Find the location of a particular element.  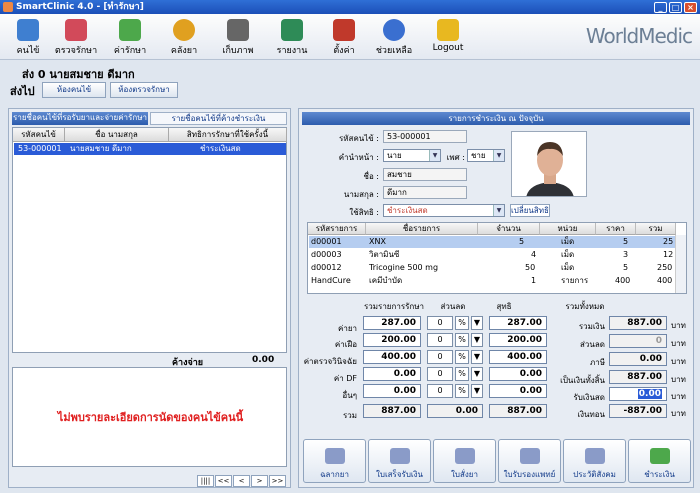

other-discount-field: 0 is located at coordinates (440, 391).